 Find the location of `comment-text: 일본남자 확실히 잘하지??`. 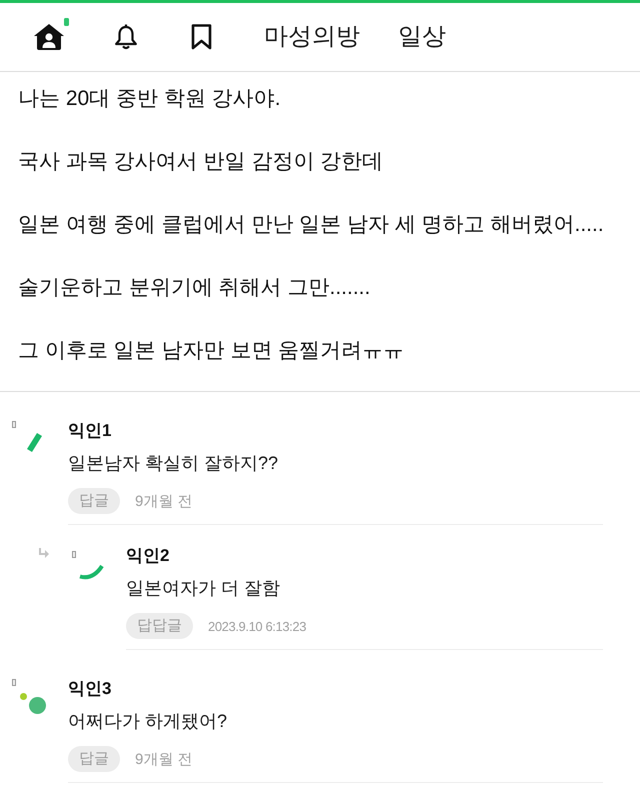

comment-text: 일본남자 확실히 잘하지?? is located at coordinates (174, 463).